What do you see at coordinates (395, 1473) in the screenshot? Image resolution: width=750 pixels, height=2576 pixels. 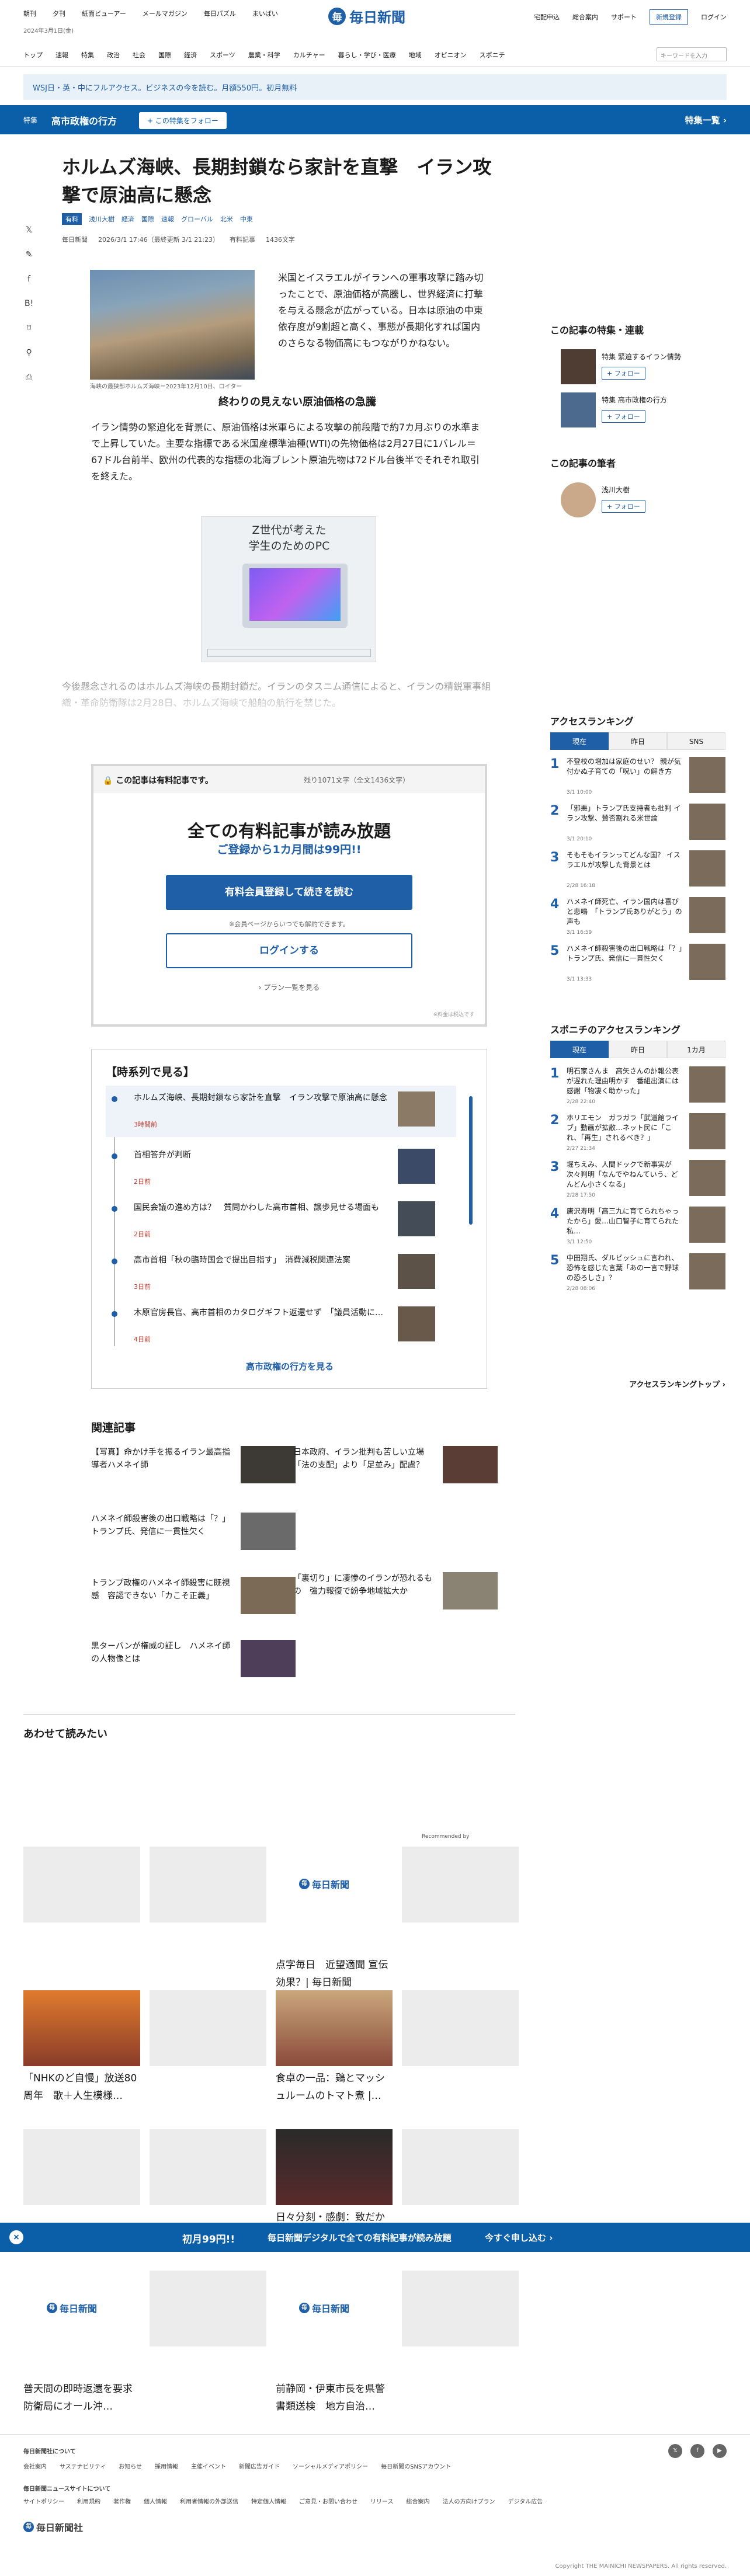 I see `related-item: 日本政府、イラン批判も苦しい立場 「法の支配」より「足並み」配慮？` at bounding box center [395, 1473].